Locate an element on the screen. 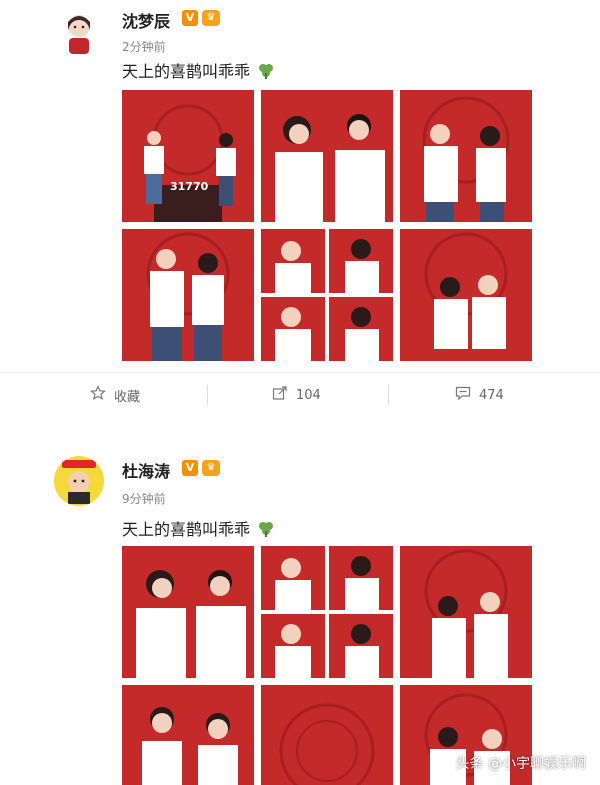 This screenshot has width=600, height=785. comment-button: 474 is located at coordinates (479, 395).